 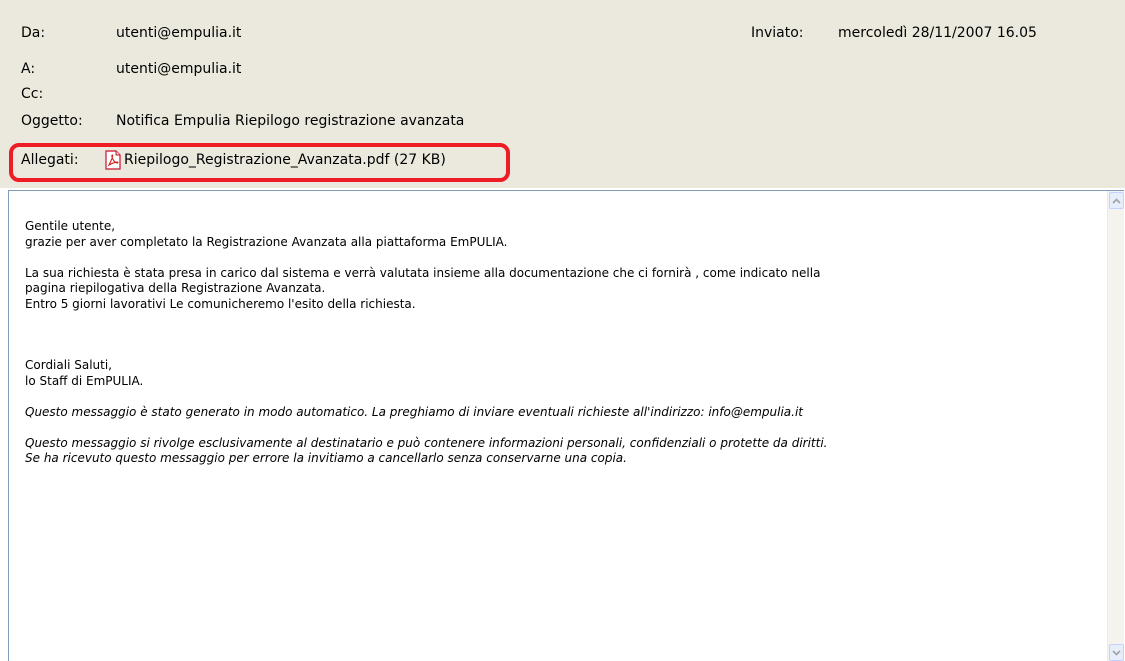 What do you see at coordinates (52, 121) in the screenshot?
I see `subject-label: Oggetto:` at bounding box center [52, 121].